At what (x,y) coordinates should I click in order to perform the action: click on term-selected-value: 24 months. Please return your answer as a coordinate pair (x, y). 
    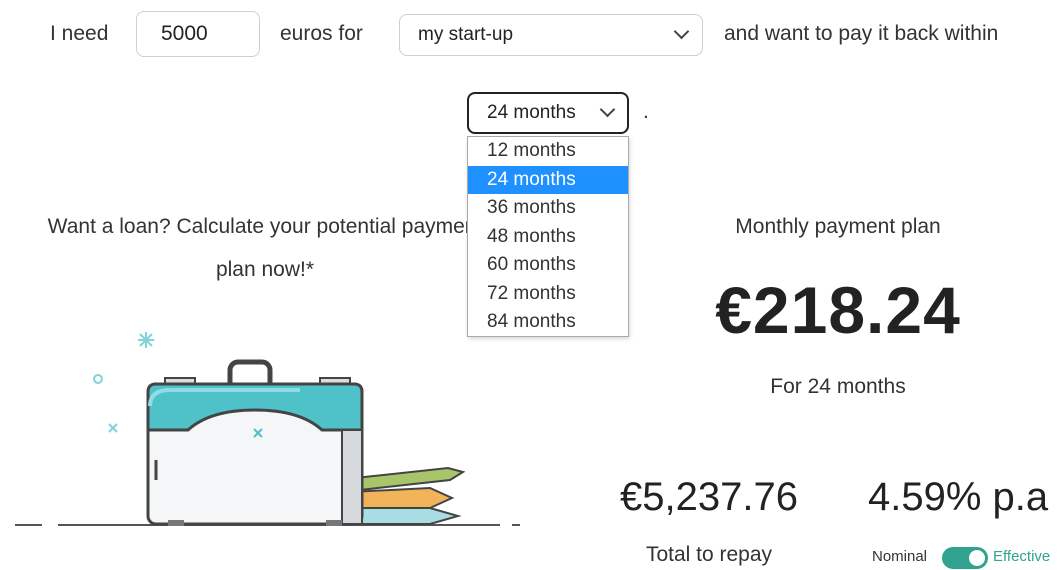
    Looking at the image, I should click on (531, 112).